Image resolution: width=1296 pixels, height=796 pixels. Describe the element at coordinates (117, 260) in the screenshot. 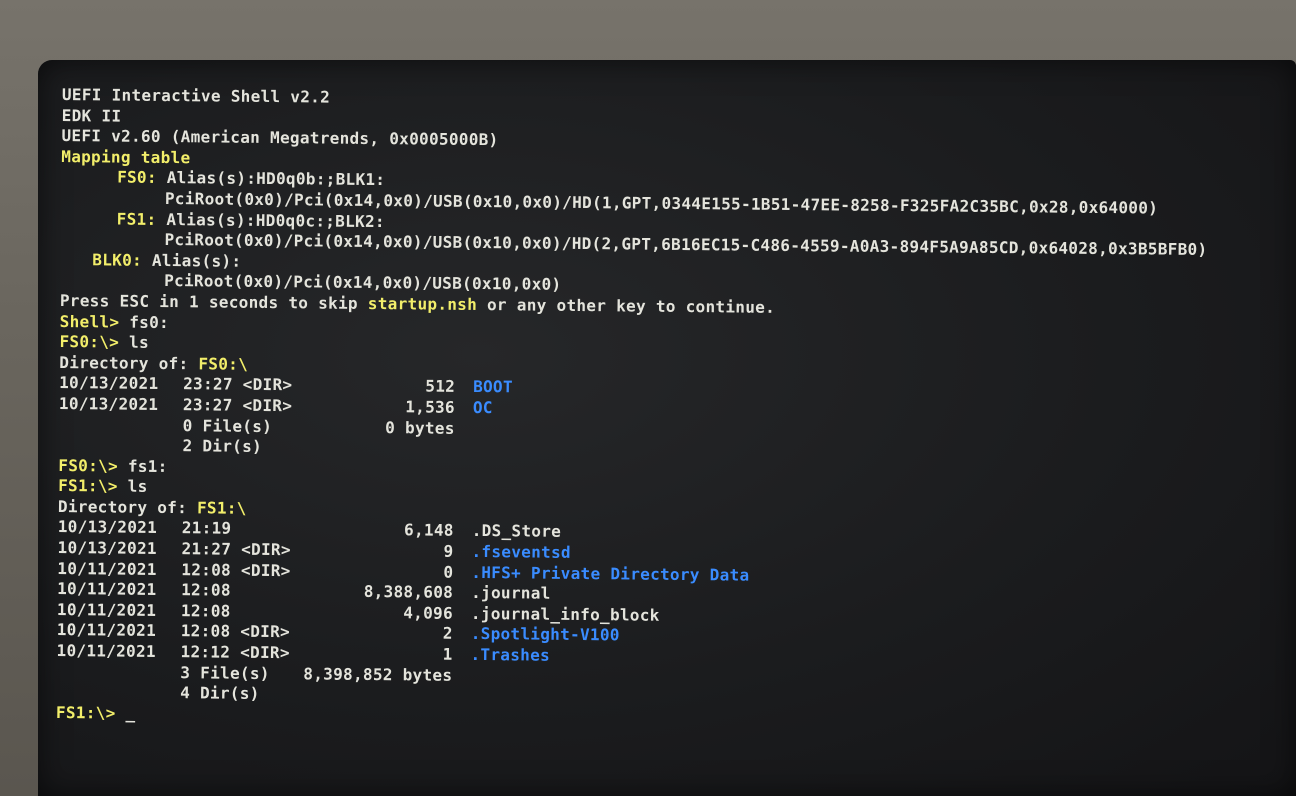

I see `mapping-blk0-label: BLK0:` at that location.